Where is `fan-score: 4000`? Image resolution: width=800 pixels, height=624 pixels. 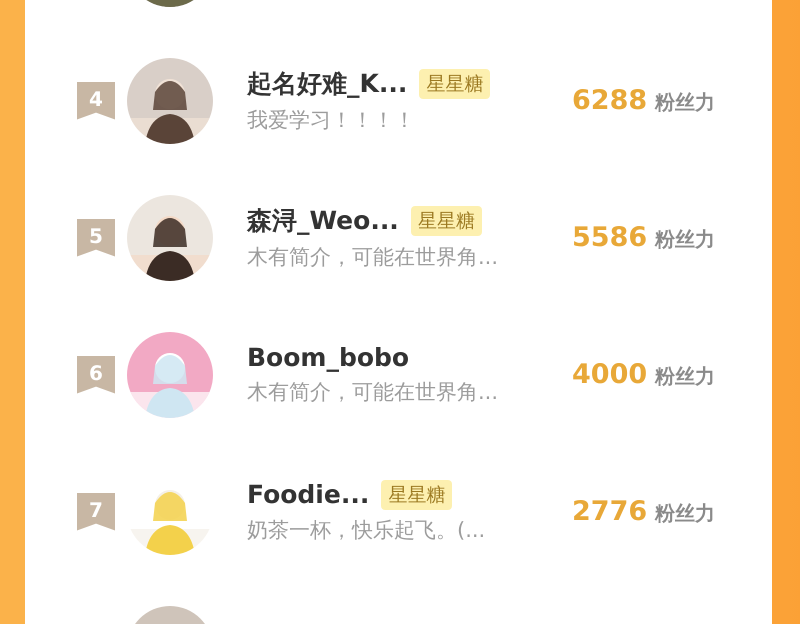 fan-score: 4000 is located at coordinates (610, 374).